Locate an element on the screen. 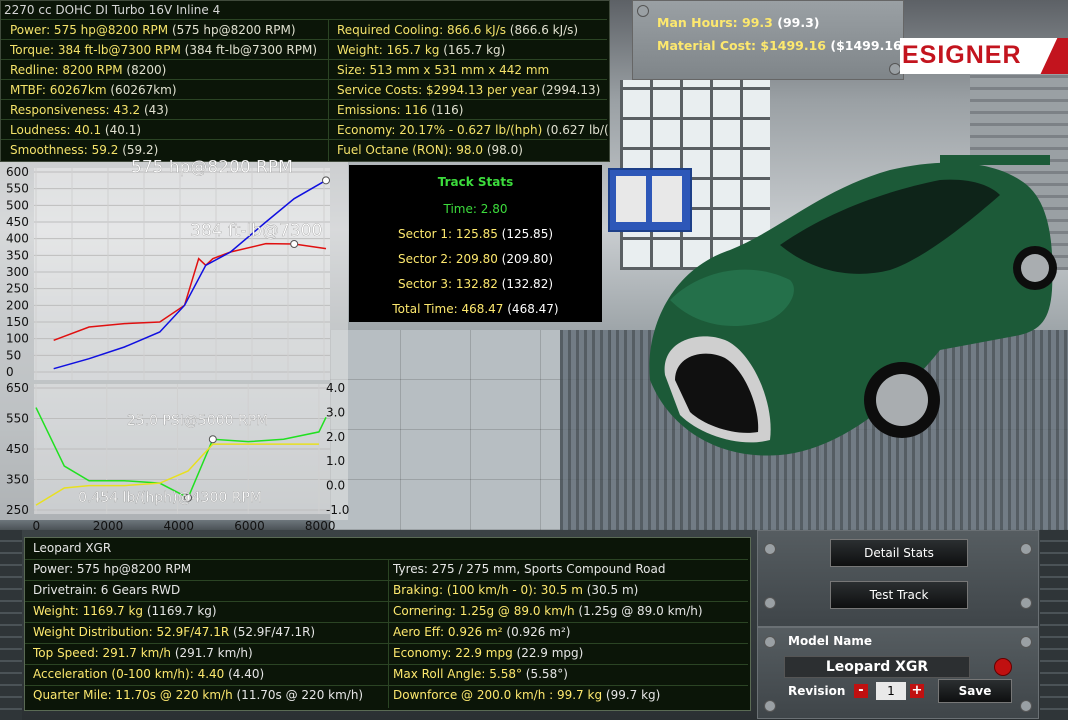 This screenshot has height=720, width=1068. track-stats-title: Track Stats is located at coordinates (475, 182).